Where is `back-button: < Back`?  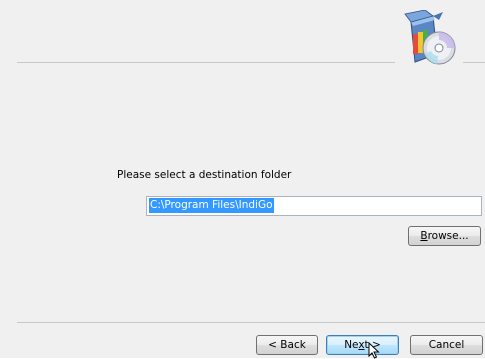 back-button: < Back is located at coordinates (287, 345).